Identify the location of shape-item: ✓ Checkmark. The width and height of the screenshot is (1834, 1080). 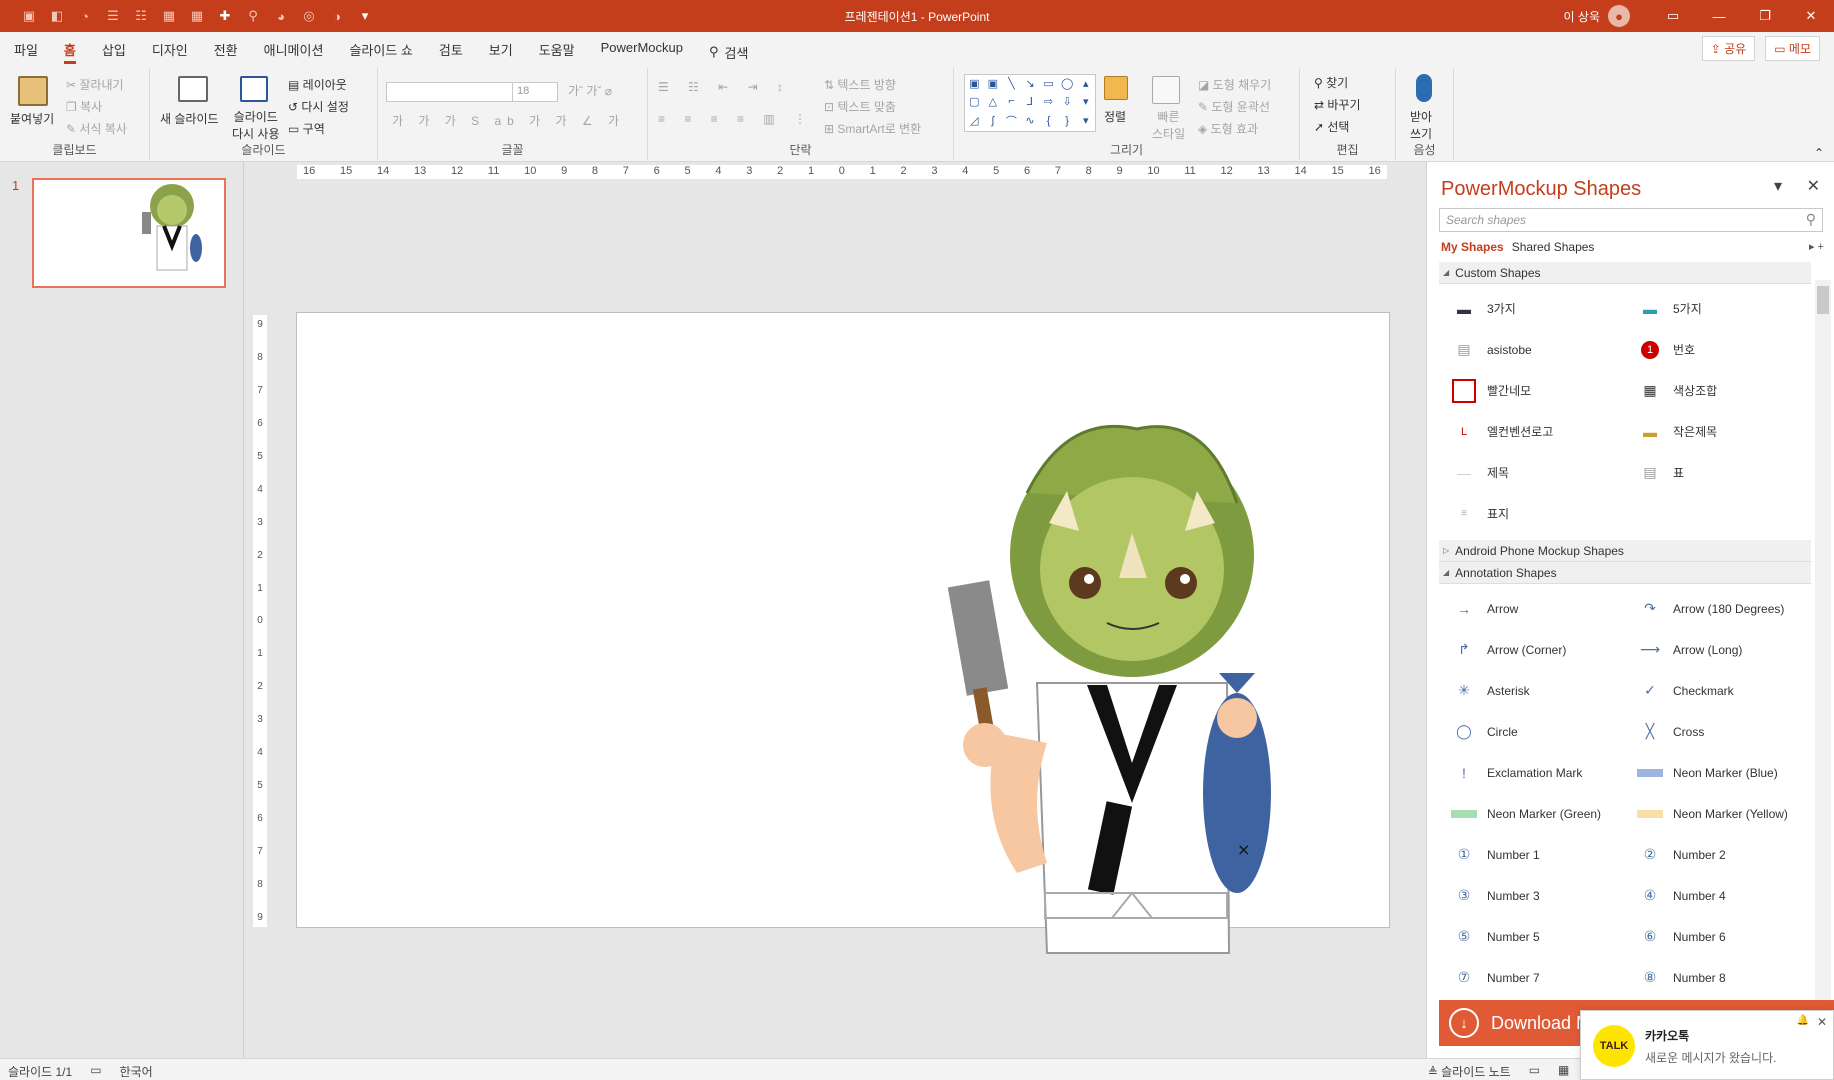
(1718, 690).